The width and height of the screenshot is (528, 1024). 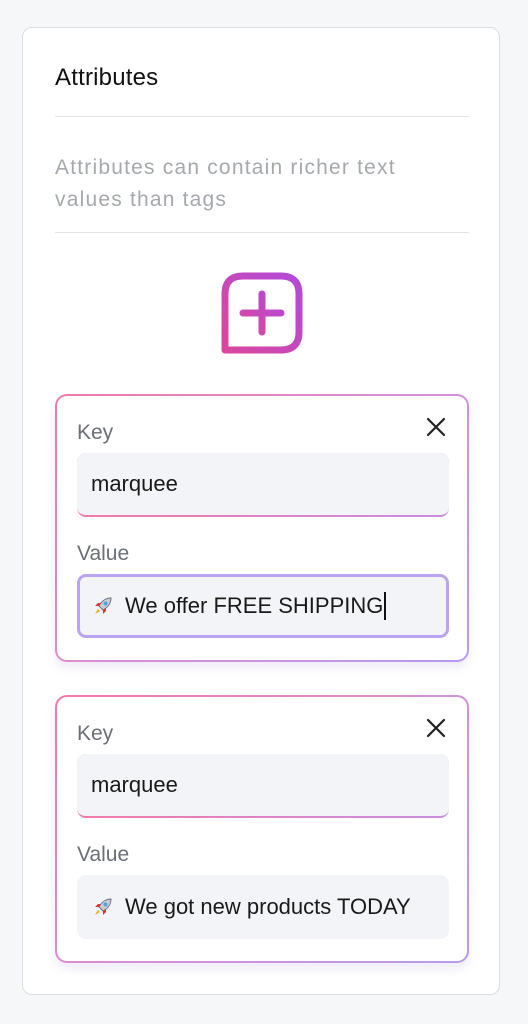 What do you see at coordinates (385, 606) in the screenshot?
I see `text-caret` at bounding box center [385, 606].